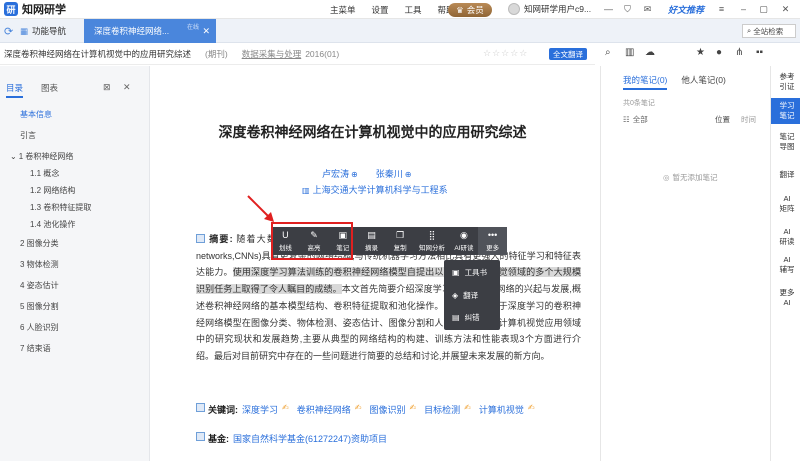 The height and width of the screenshot is (461, 800). I want to click on toc-item: 基本信息, so click(36, 114).